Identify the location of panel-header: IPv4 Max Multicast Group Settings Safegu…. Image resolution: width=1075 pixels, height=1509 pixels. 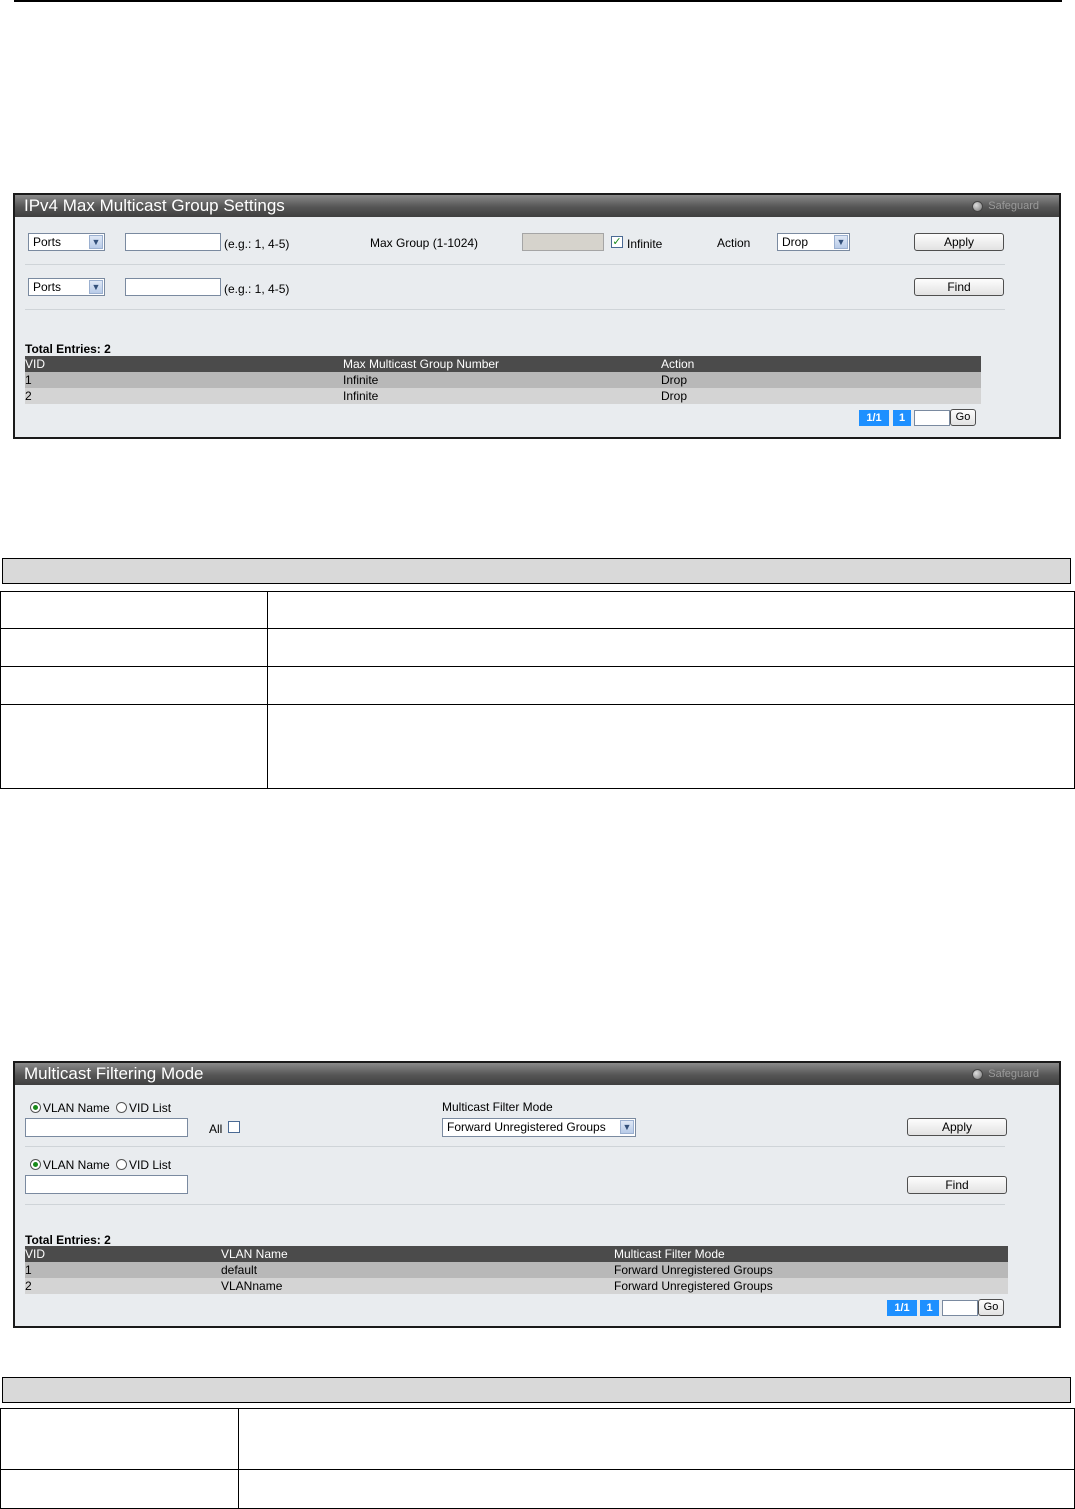
(537, 206).